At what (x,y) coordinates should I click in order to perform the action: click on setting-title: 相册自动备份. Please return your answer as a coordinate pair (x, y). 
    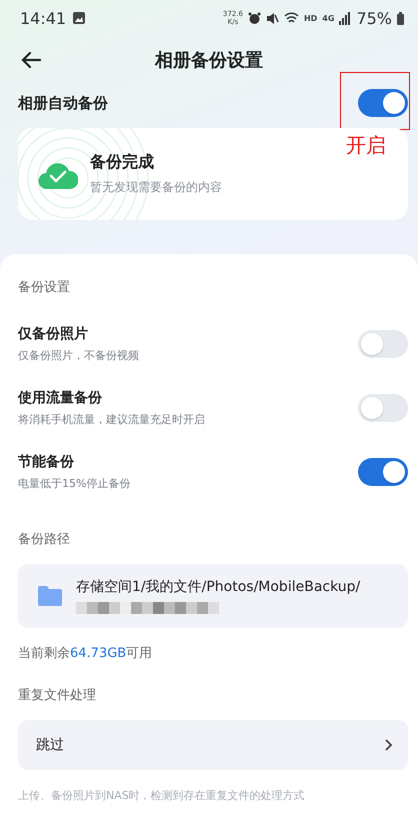
    Looking at the image, I should click on (63, 103).